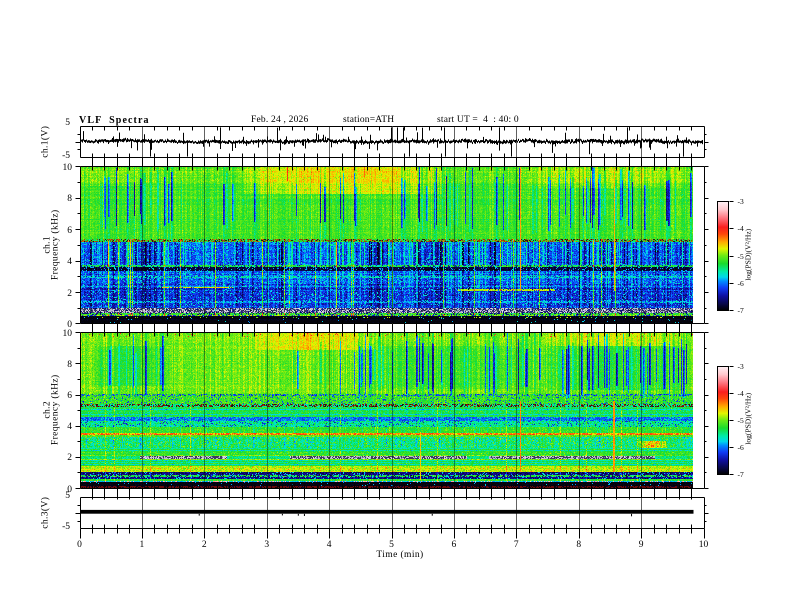 This screenshot has width=792, height=612. What do you see at coordinates (579, 545) in the screenshot?
I see `x-tick-label: 8` at bounding box center [579, 545].